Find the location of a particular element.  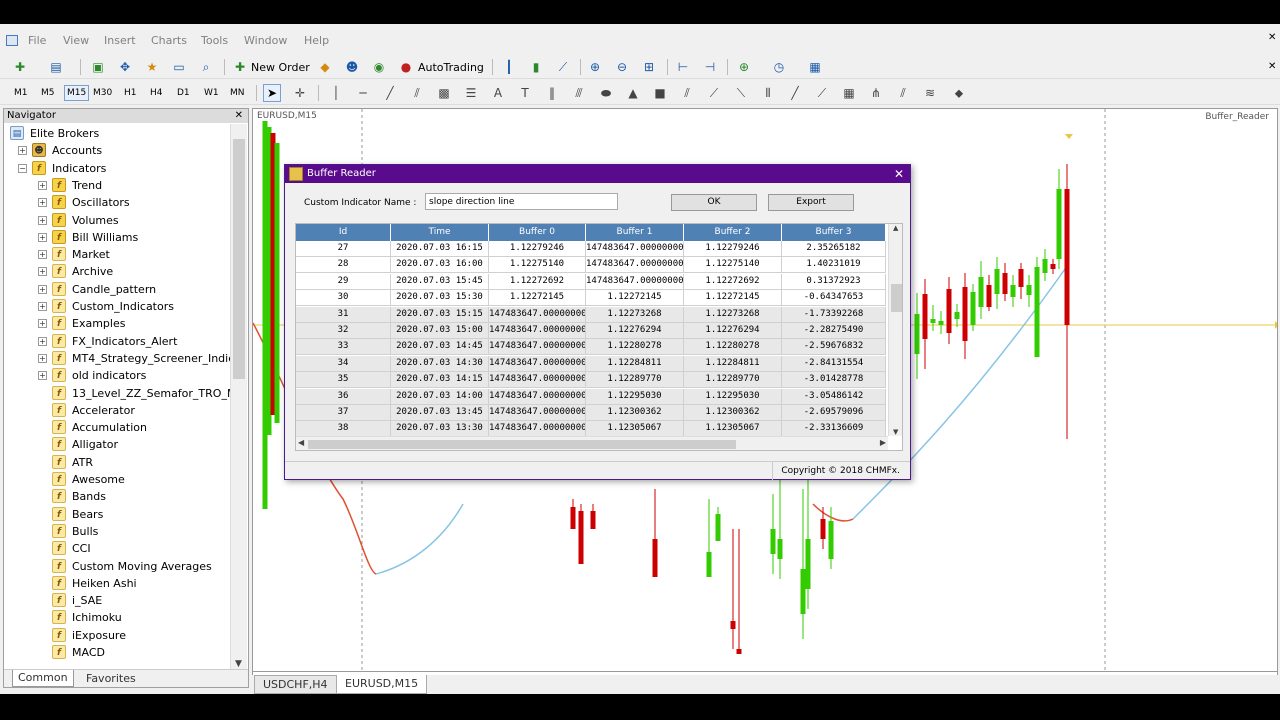

tile-windows-icon: ⊞ is located at coordinates (649, 67).